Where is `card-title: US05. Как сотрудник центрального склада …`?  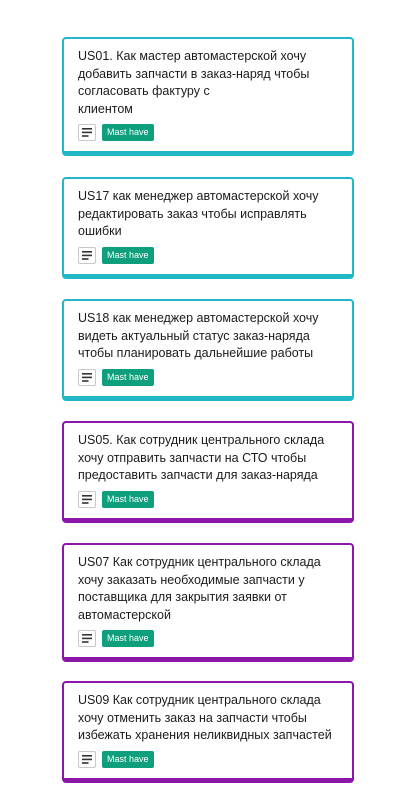
card-title: US05. Как сотрудник центрального склада … is located at coordinates (201, 457).